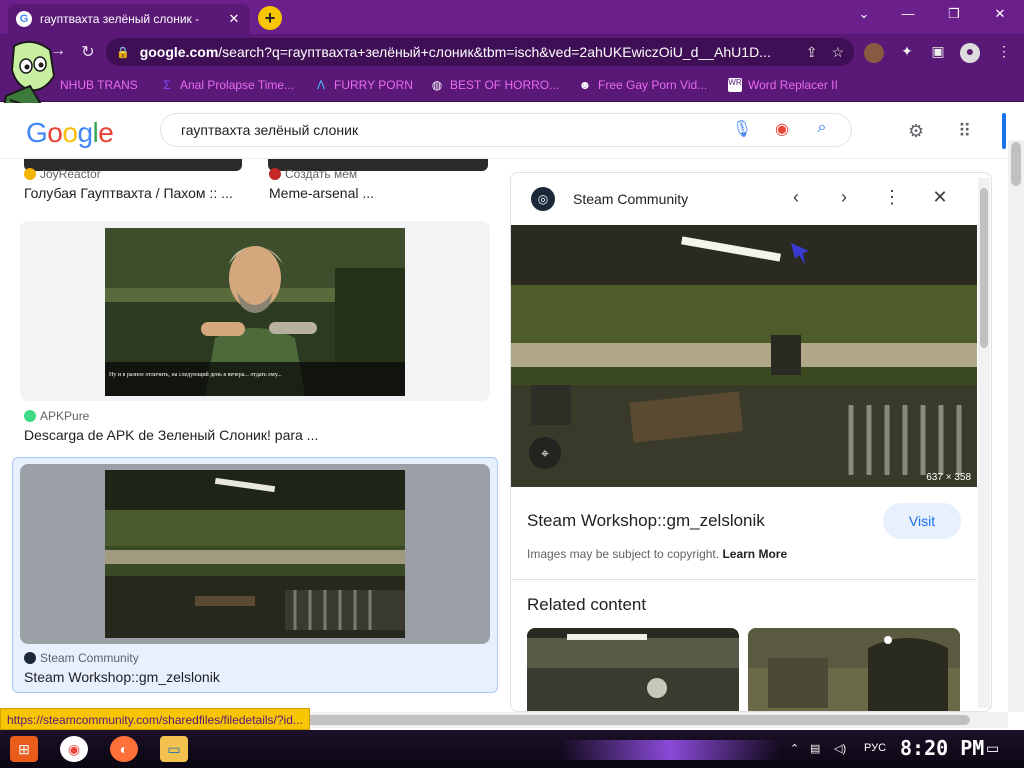 Image resolution: width=1024 pixels, height=768 pixels. What do you see at coordinates (587, 604) in the screenshot?
I see `related-content-heading: Related content` at bounding box center [587, 604].